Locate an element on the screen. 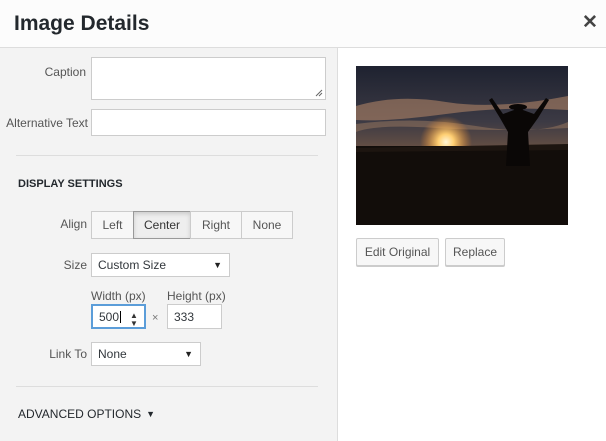 The width and height of the screenshot is (606, 441). modal-header: Image Details ✕ is located at coordinates (303, 24).